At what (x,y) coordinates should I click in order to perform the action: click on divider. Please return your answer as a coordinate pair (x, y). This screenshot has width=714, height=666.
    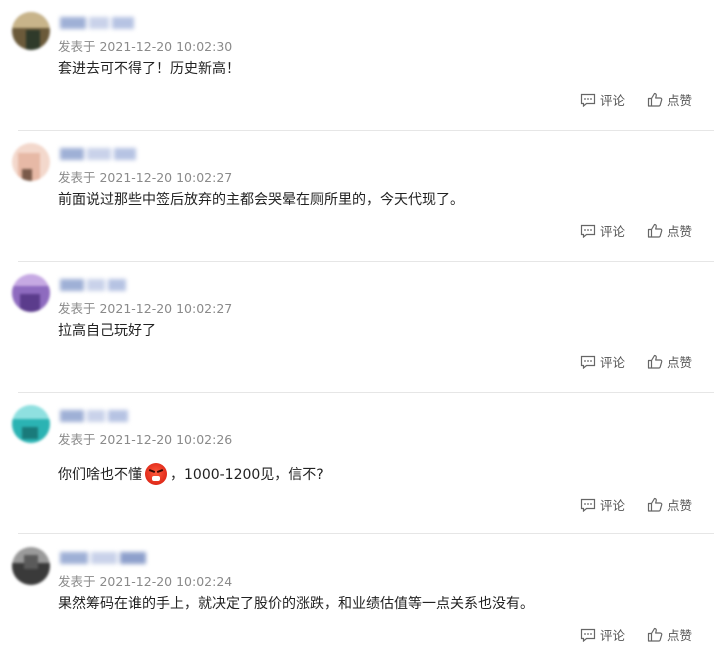
    Looking at the image, I should click on (366, 533).